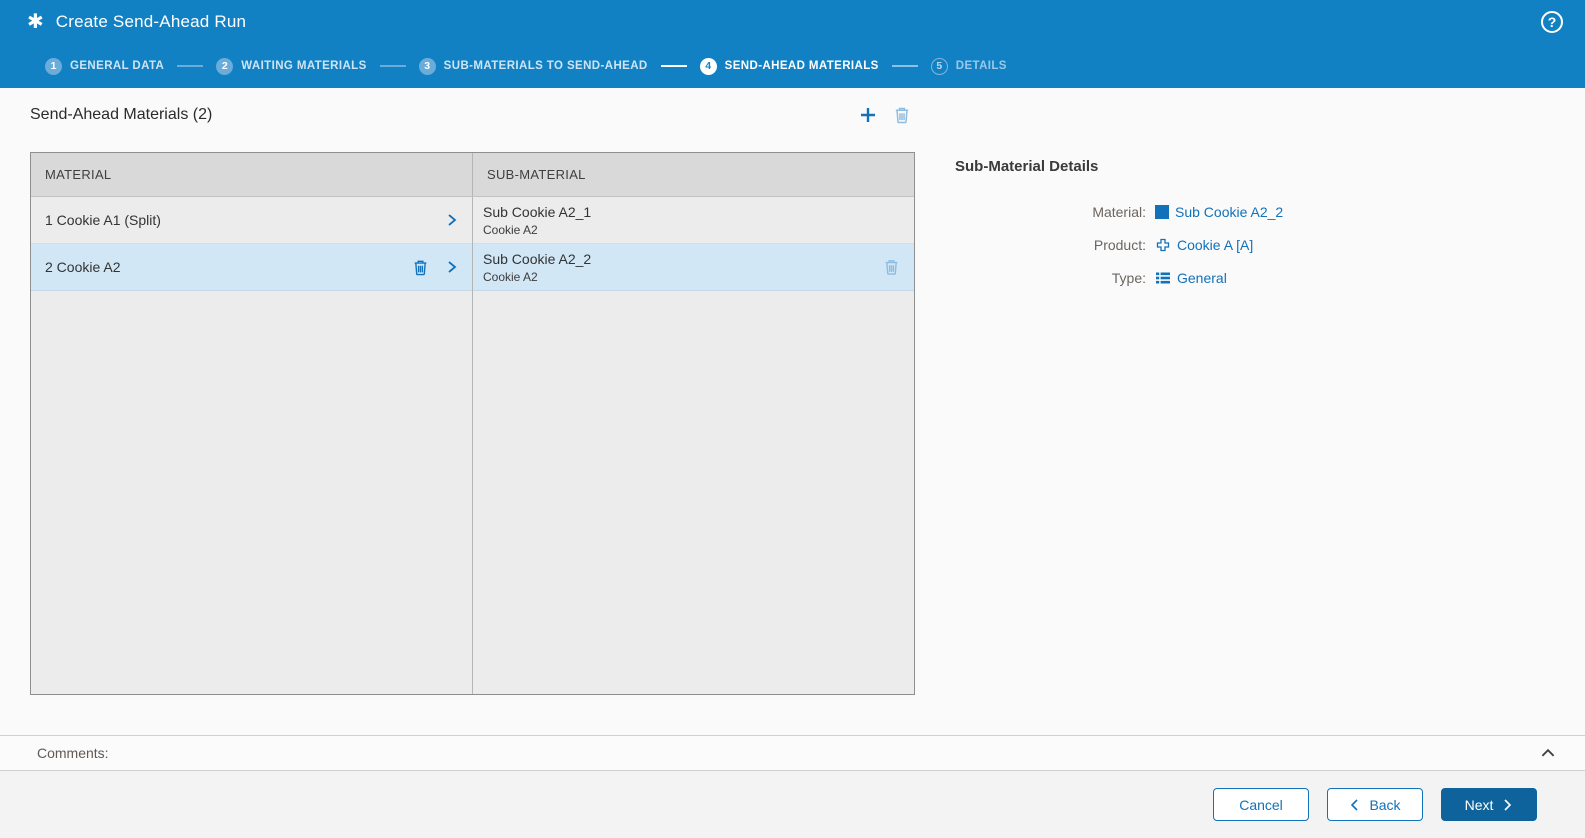 Image resolution: width=1585 pixels, height=838 pixels. I want to click on field-label: Product:, so click(1119, 245).